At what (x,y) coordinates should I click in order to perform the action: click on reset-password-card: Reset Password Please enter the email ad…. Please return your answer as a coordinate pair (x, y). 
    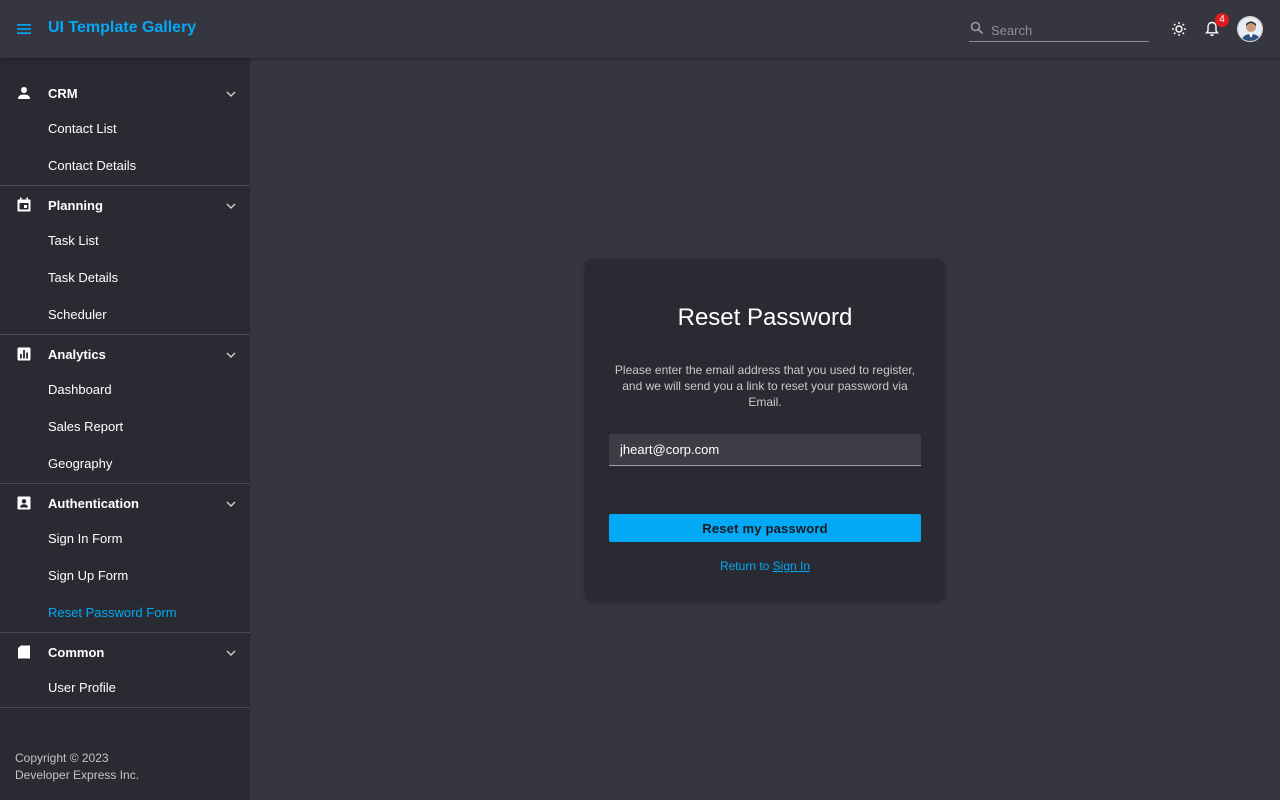
    Looking at the image, I should click on (765, 430).